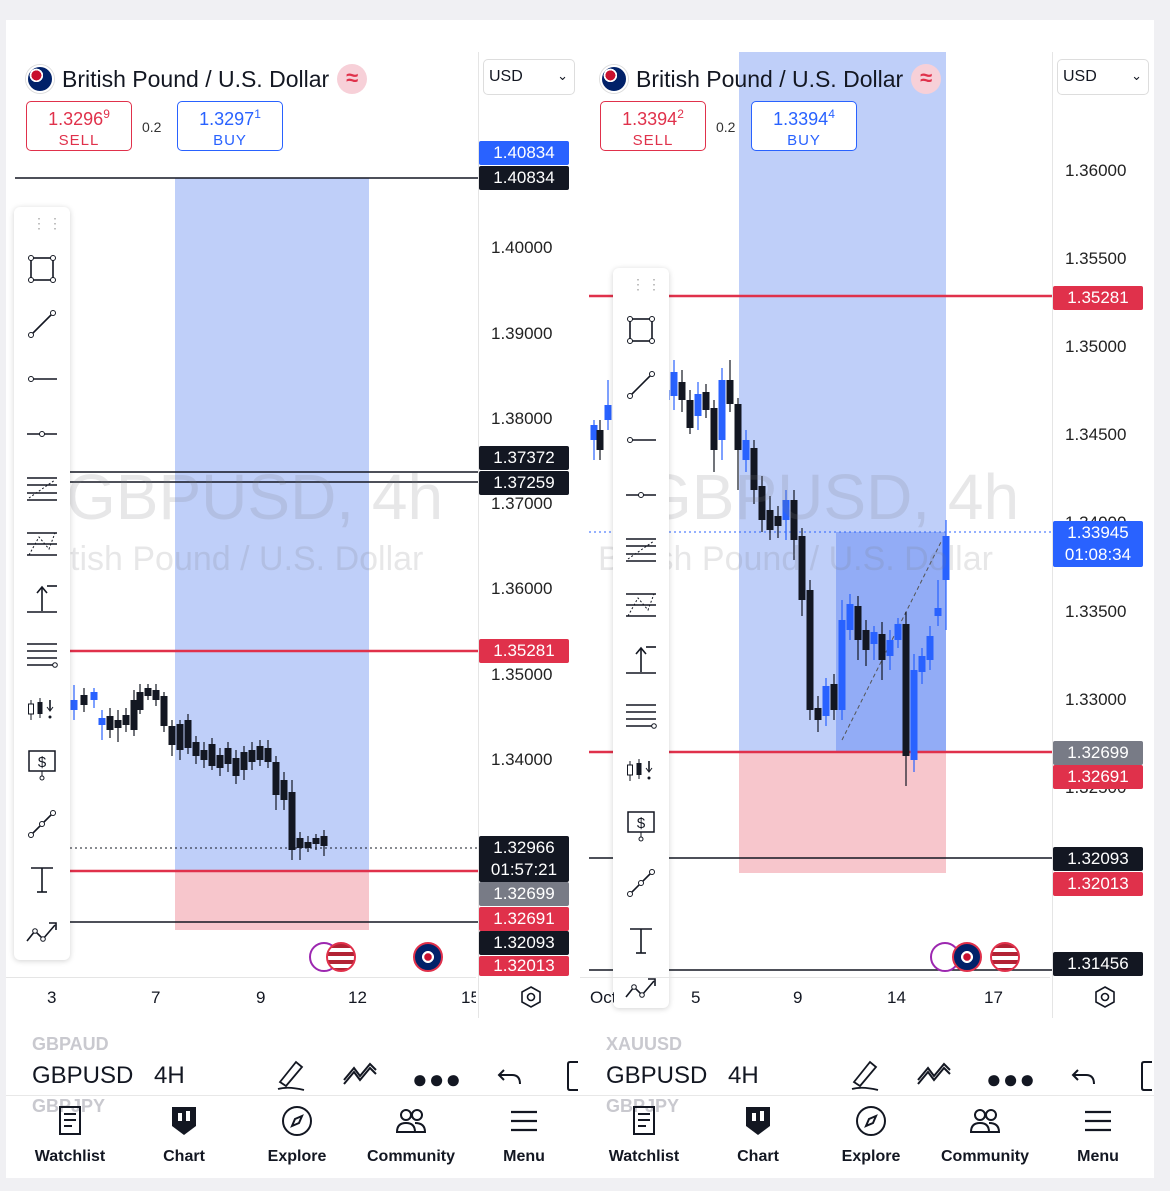 This screenshot has width=1170, height=1191. What do you see at coordinates (1098, 964) in the screenshot?
I see `price-label-line: 1.31456` at bounding box center [1098, 964].